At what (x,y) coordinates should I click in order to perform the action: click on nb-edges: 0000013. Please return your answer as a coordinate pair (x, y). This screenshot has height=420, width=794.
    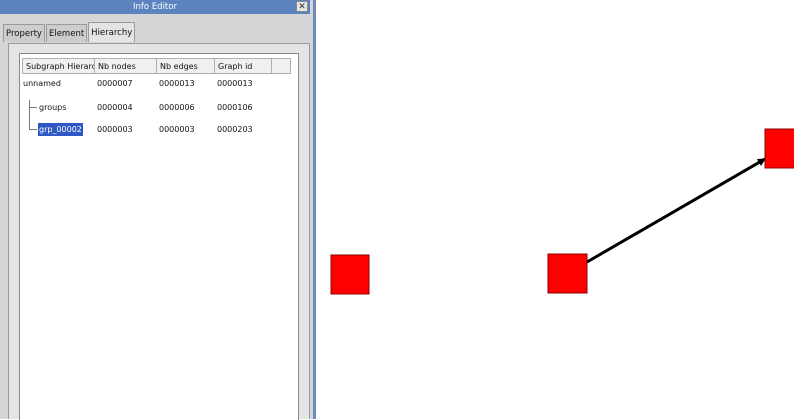
    Looking at the image, I should click on (177, 83).